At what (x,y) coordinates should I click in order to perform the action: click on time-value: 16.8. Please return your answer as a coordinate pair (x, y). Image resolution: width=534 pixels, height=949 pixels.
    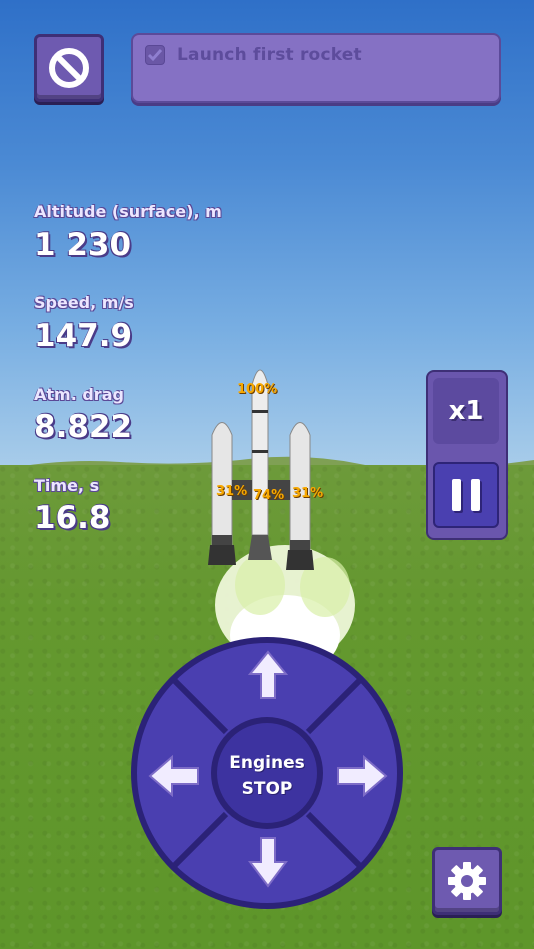
    Looking at the image, I should click on (72, 518).